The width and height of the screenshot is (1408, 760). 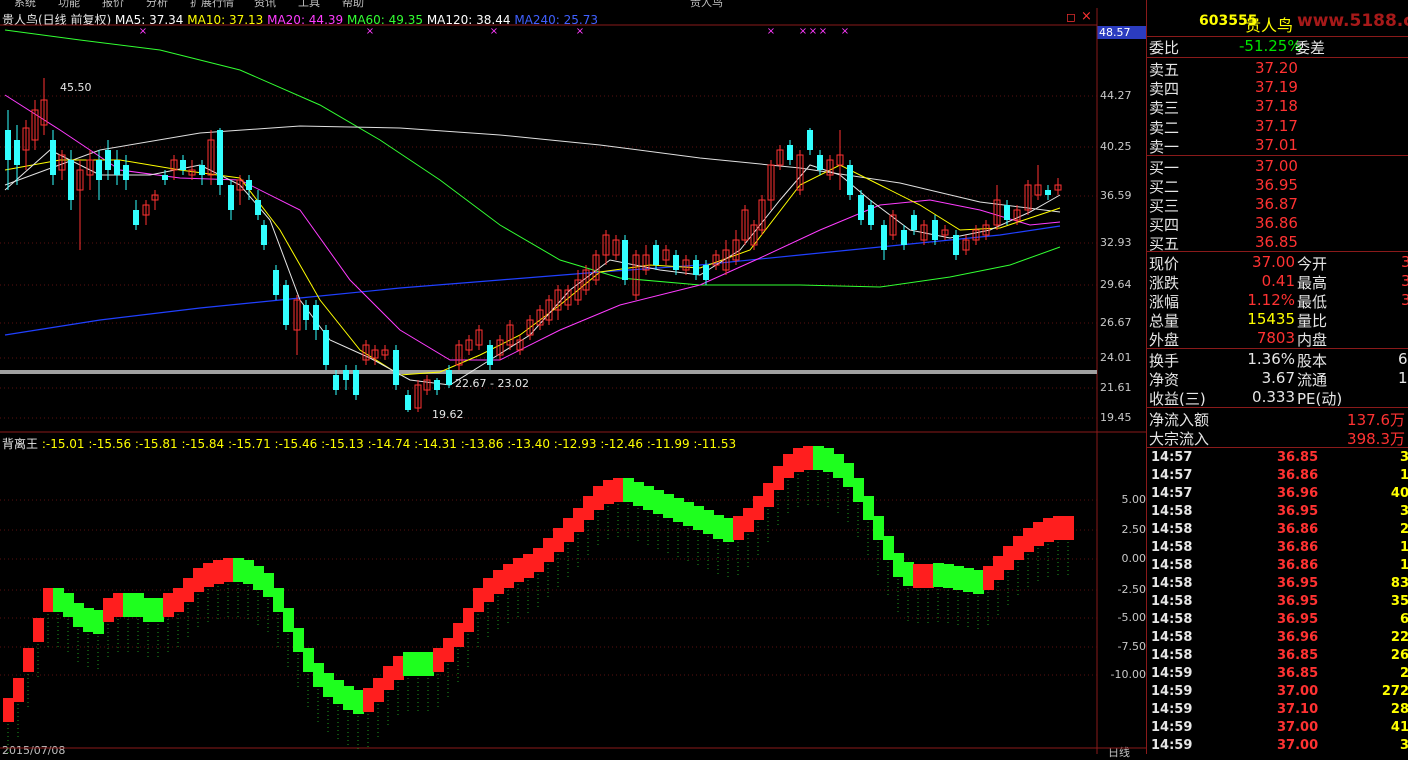 What do you see at coordinates (1277, 459) in the screenshot?
I see `trade-row: 14:57 36.85 3` at bounding box center [1277, 459].